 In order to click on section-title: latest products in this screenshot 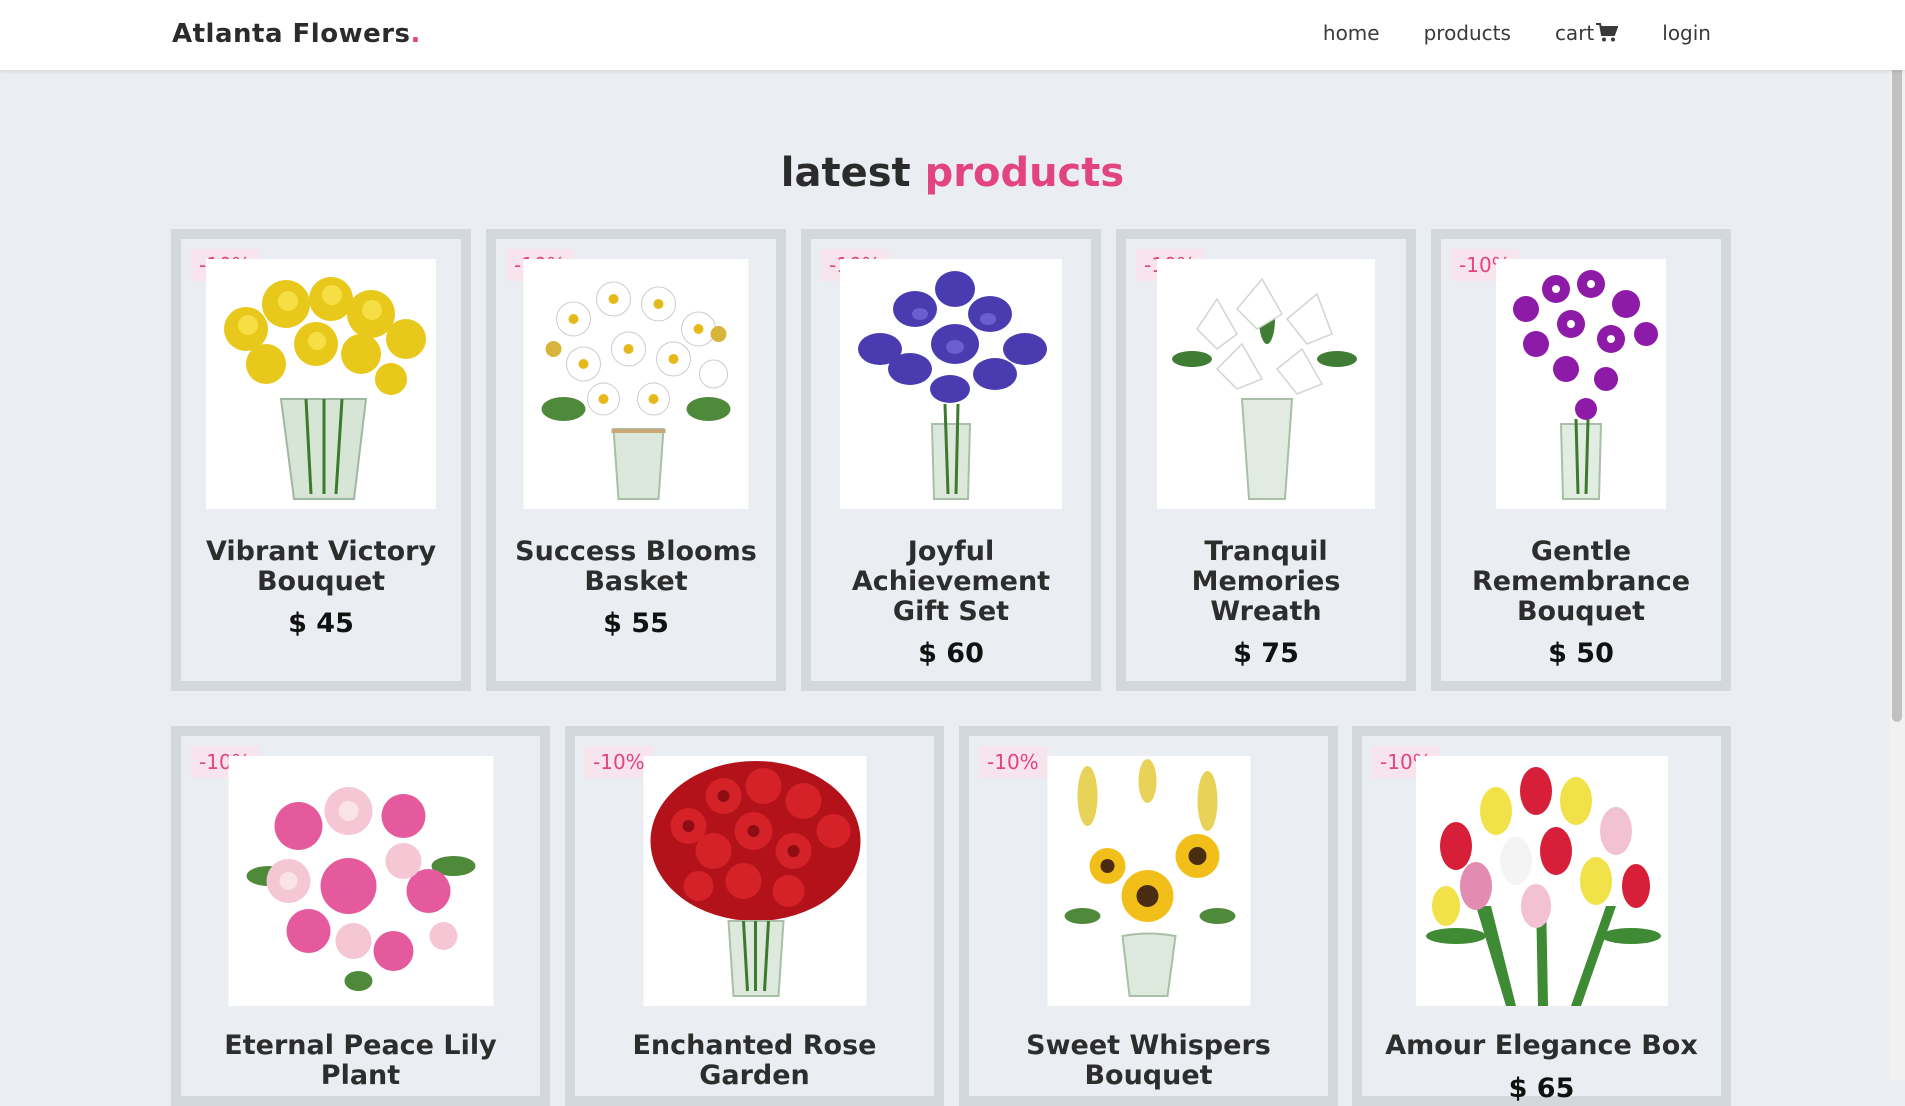, I will do `click(952, 173)`.